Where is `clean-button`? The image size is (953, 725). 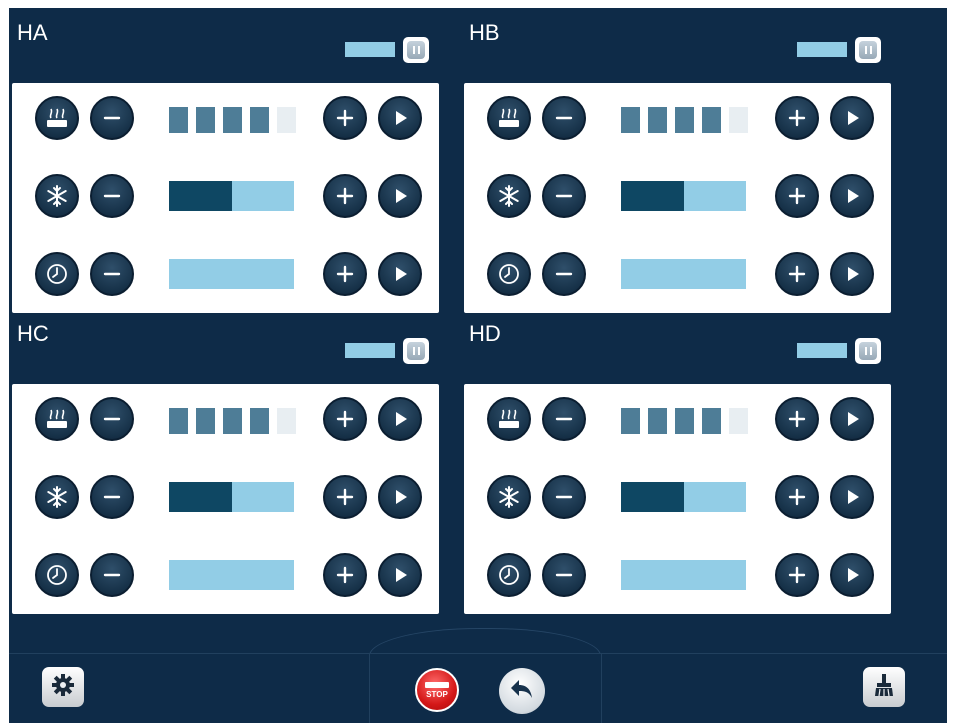
clean-button is located at coordinates (884, 687).